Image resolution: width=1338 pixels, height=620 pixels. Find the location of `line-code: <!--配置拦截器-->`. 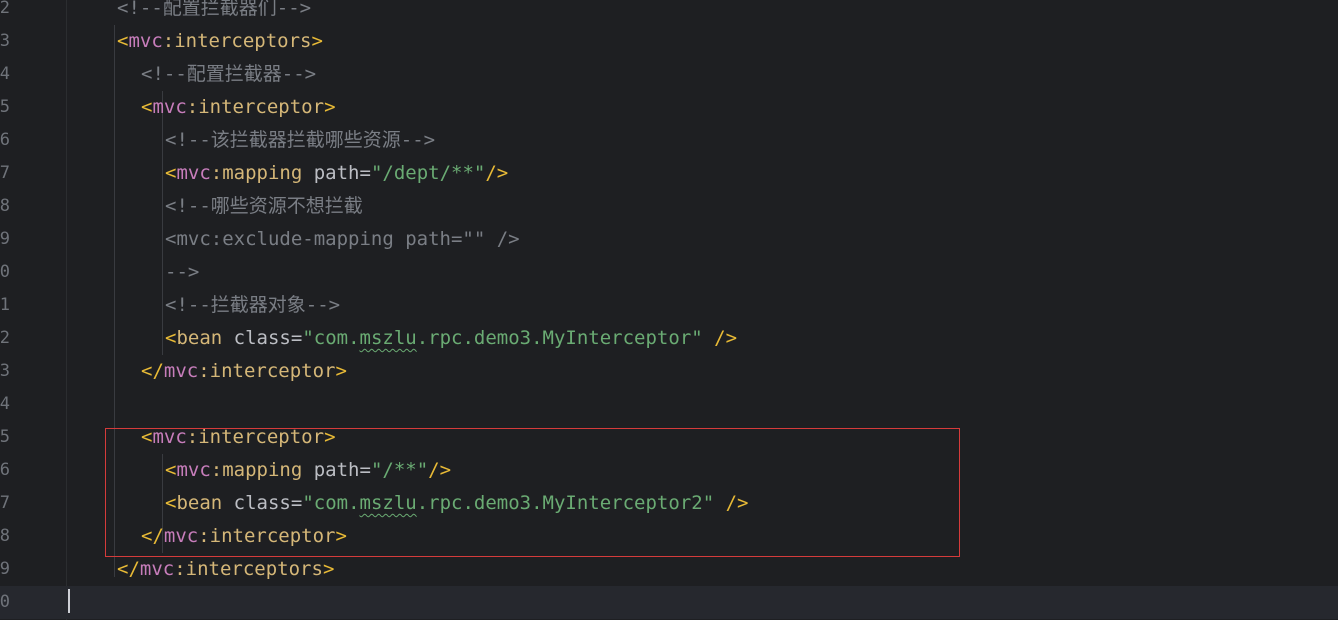

line-code: <!--配置拦截器--> is located at coordinates (228, 74).